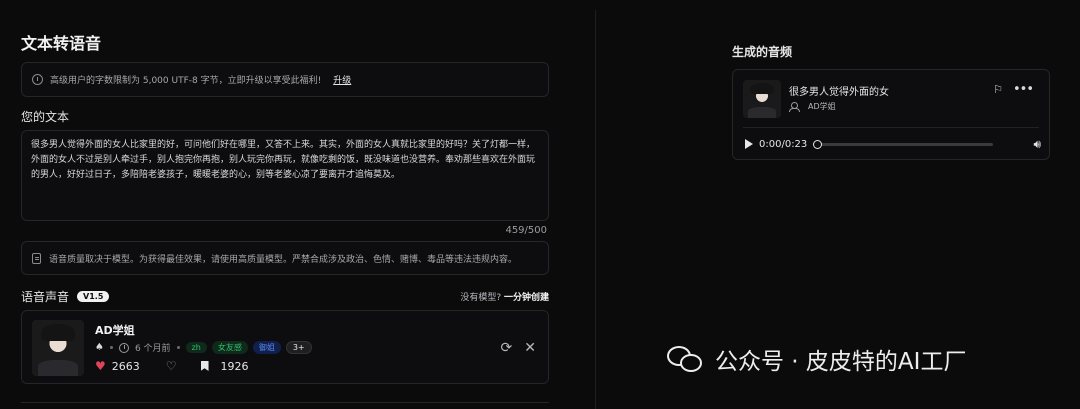 This screenshot has height=409, width=1080. Describe the element at coordinates (507, 348) in the screenshot. I see `refresh-icon: ⟳` at that location.